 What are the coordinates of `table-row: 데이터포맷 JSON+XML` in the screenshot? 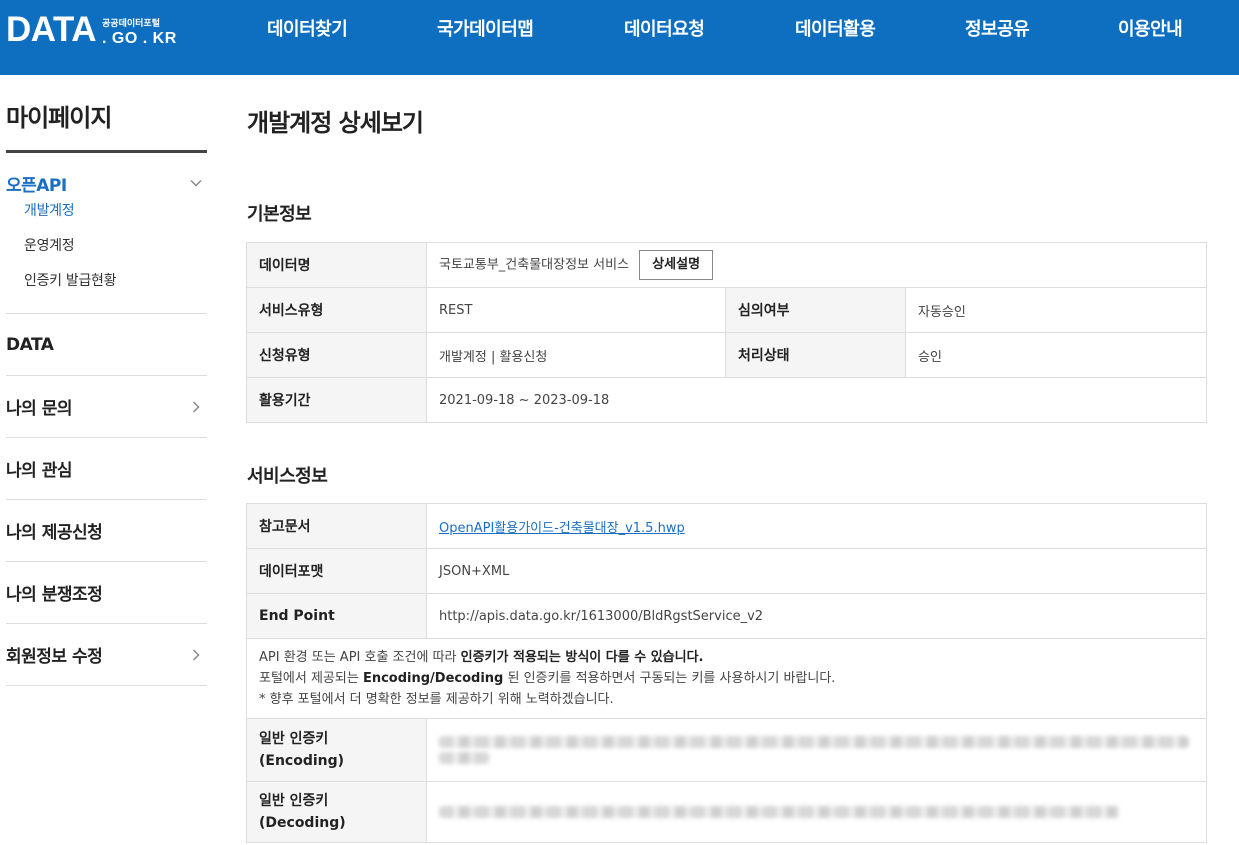 It's located at (726, 571).